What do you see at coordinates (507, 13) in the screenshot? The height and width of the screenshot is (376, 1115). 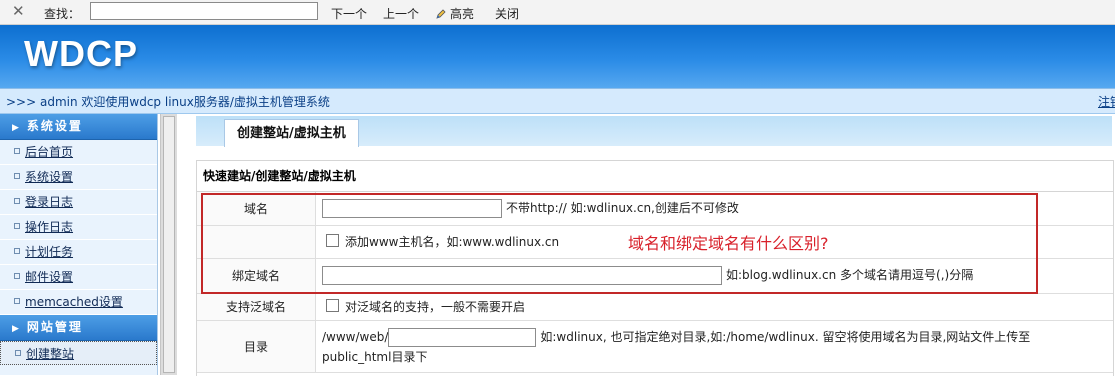 I see `find-close-button: 关闭` at bounding box center [507, 13].